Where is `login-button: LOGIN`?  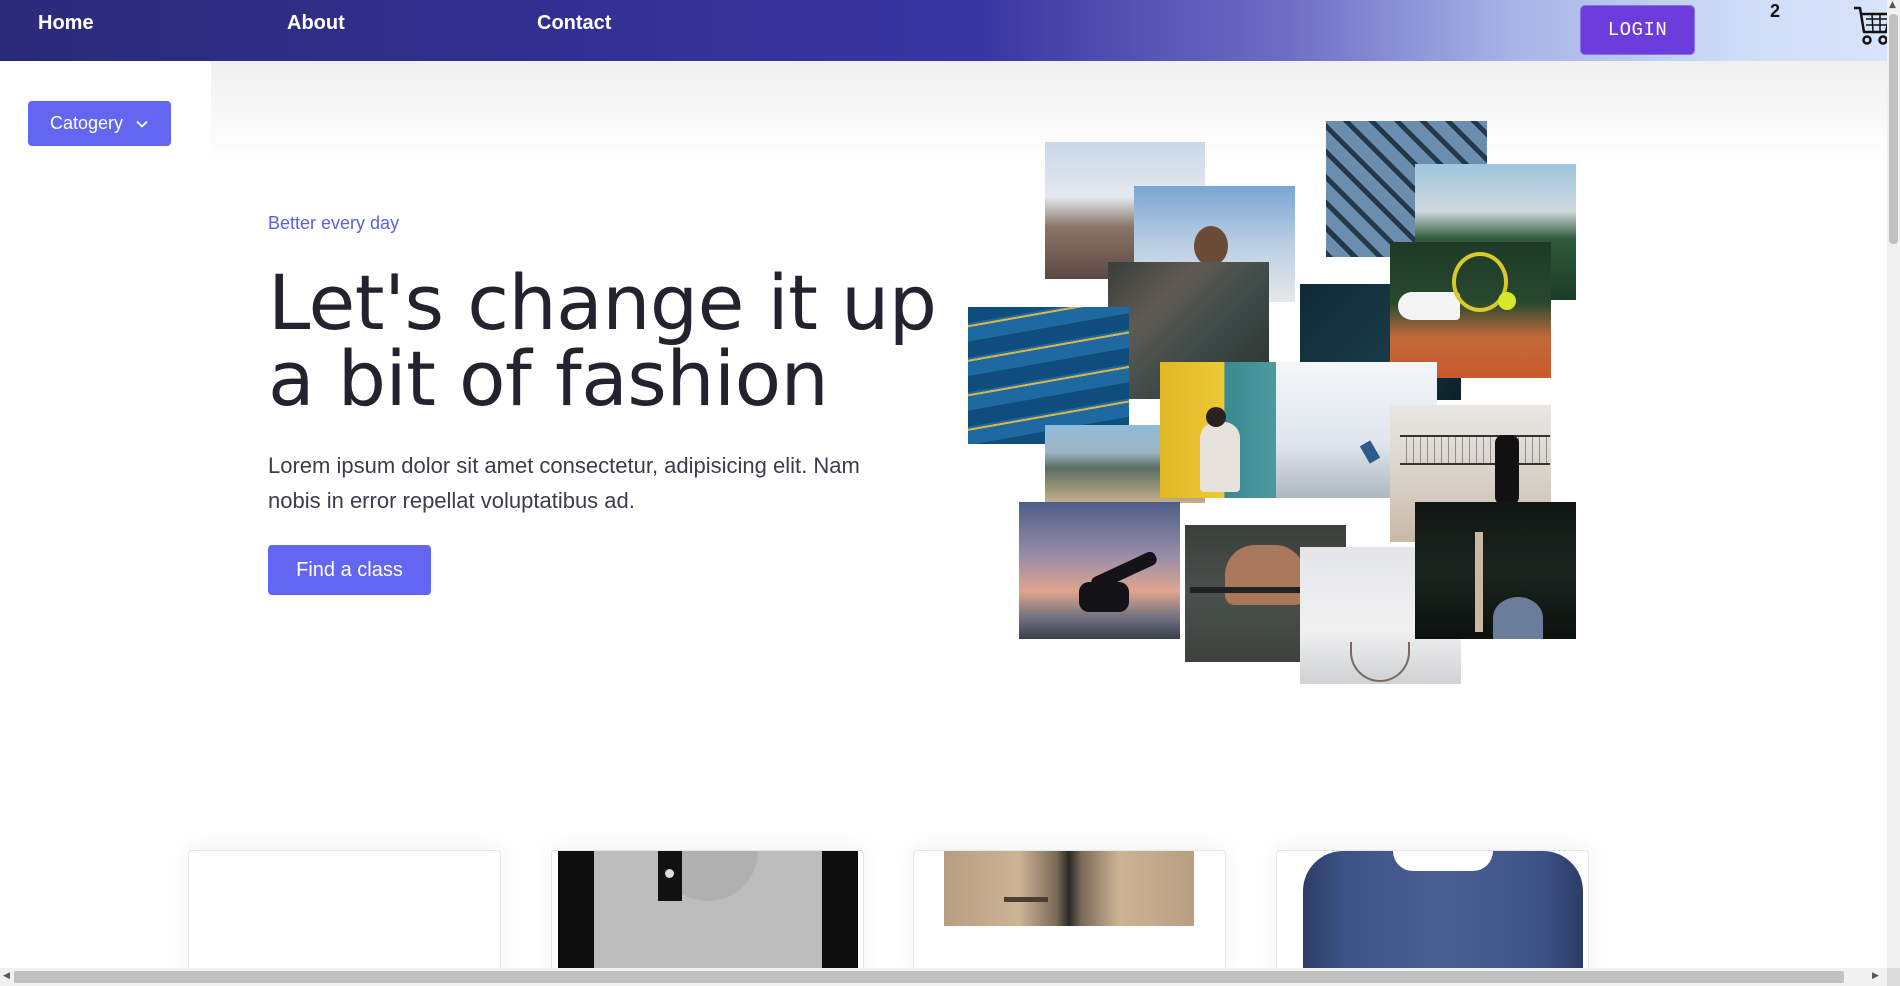 login-button: LOGIN is located at coordinates (1637, 30).